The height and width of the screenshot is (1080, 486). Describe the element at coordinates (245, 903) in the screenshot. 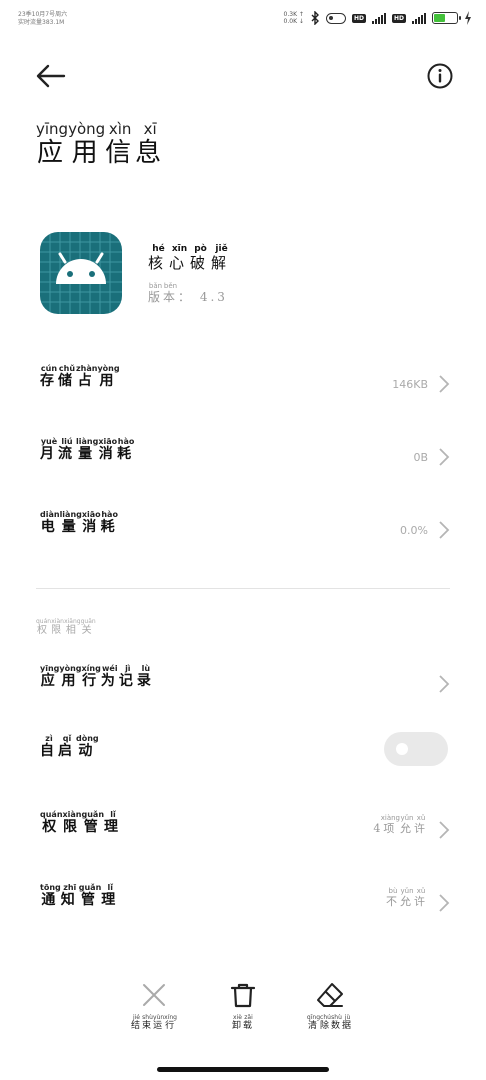

I see `notification-management-row: 通tōng知zhī管guǎn理lǐ 不bù允yǔn许xǔ` at that location.